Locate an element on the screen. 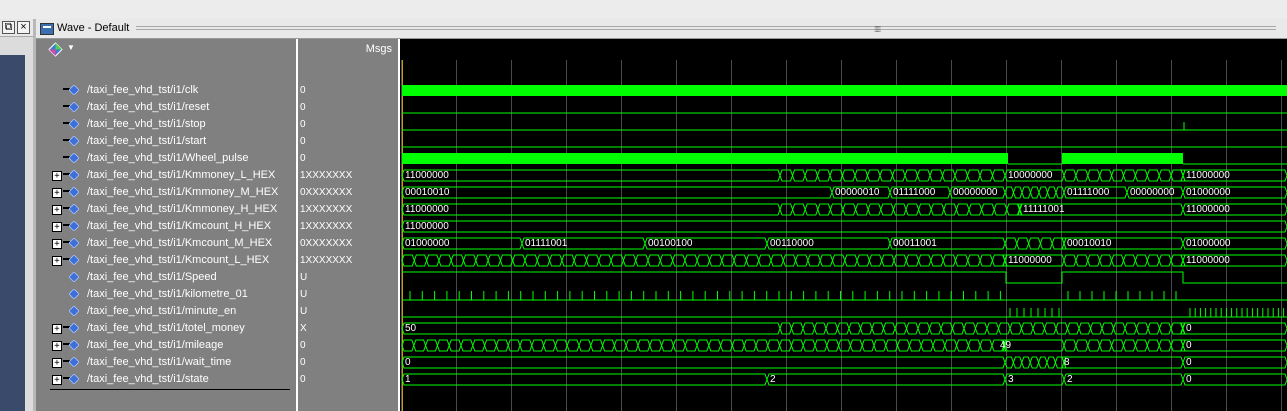 This screenshot has width=1287, height=411. signal-row: + /taxi_fee_vhd_tst/i1/Kmmoney_L_HEX is located at coordinates (166, 175).